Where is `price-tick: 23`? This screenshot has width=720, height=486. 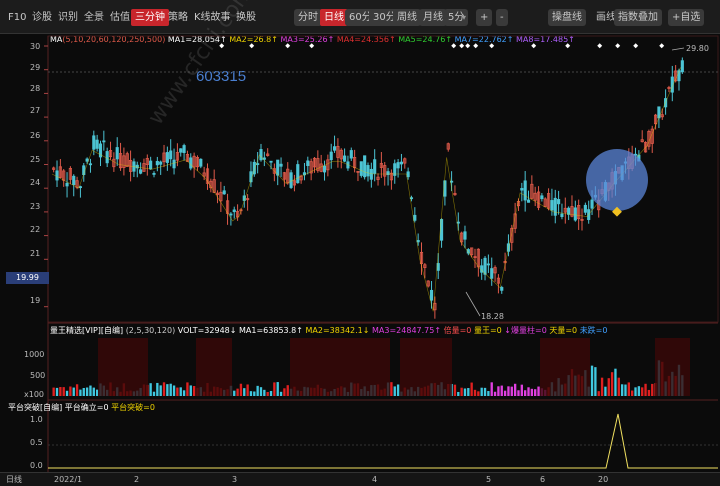
price-tick: 23 is located at coordinates (35, 206).